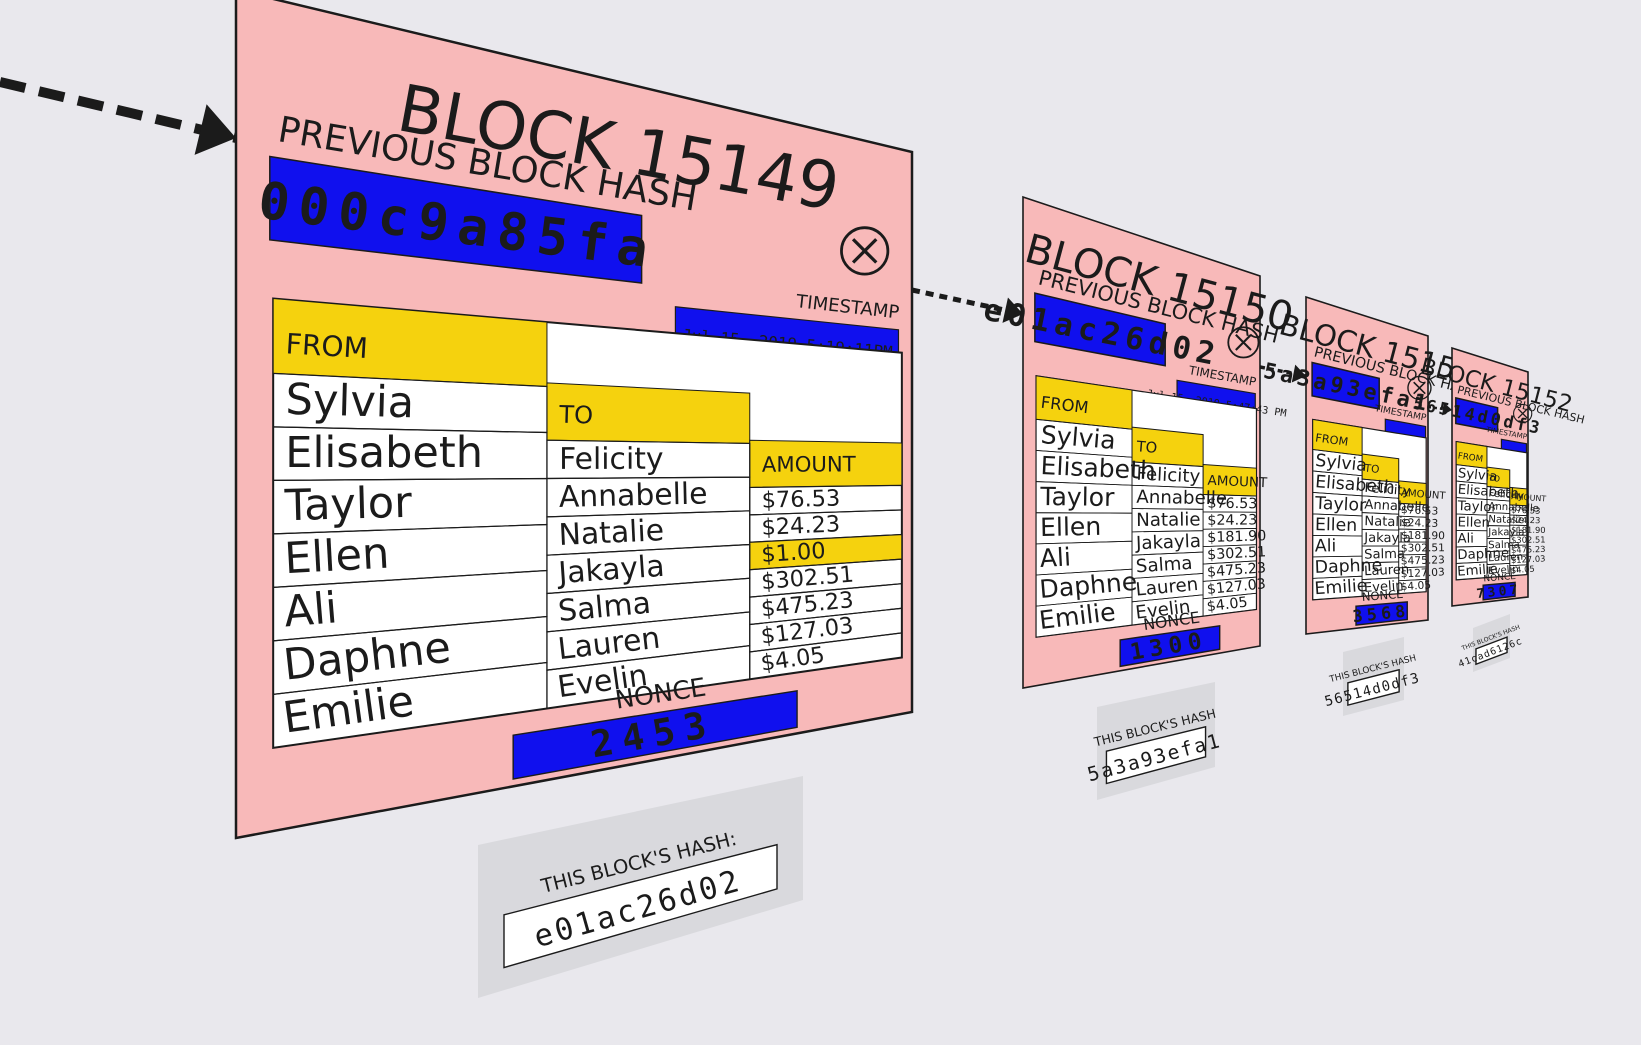 The image size is (1641, 1045). I want to click on cell-to: Felicity, so click(611, 459).